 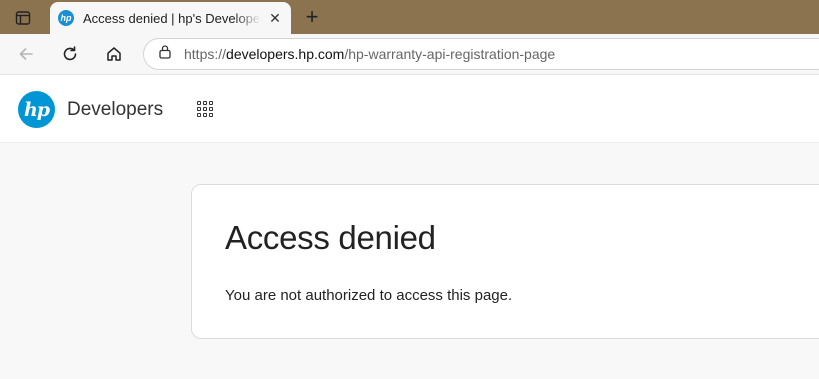 What do you see at coordinates (275, 18) in the screenshot?
I see `tab-close-icon: ✕` at bounding box center [275, 18].